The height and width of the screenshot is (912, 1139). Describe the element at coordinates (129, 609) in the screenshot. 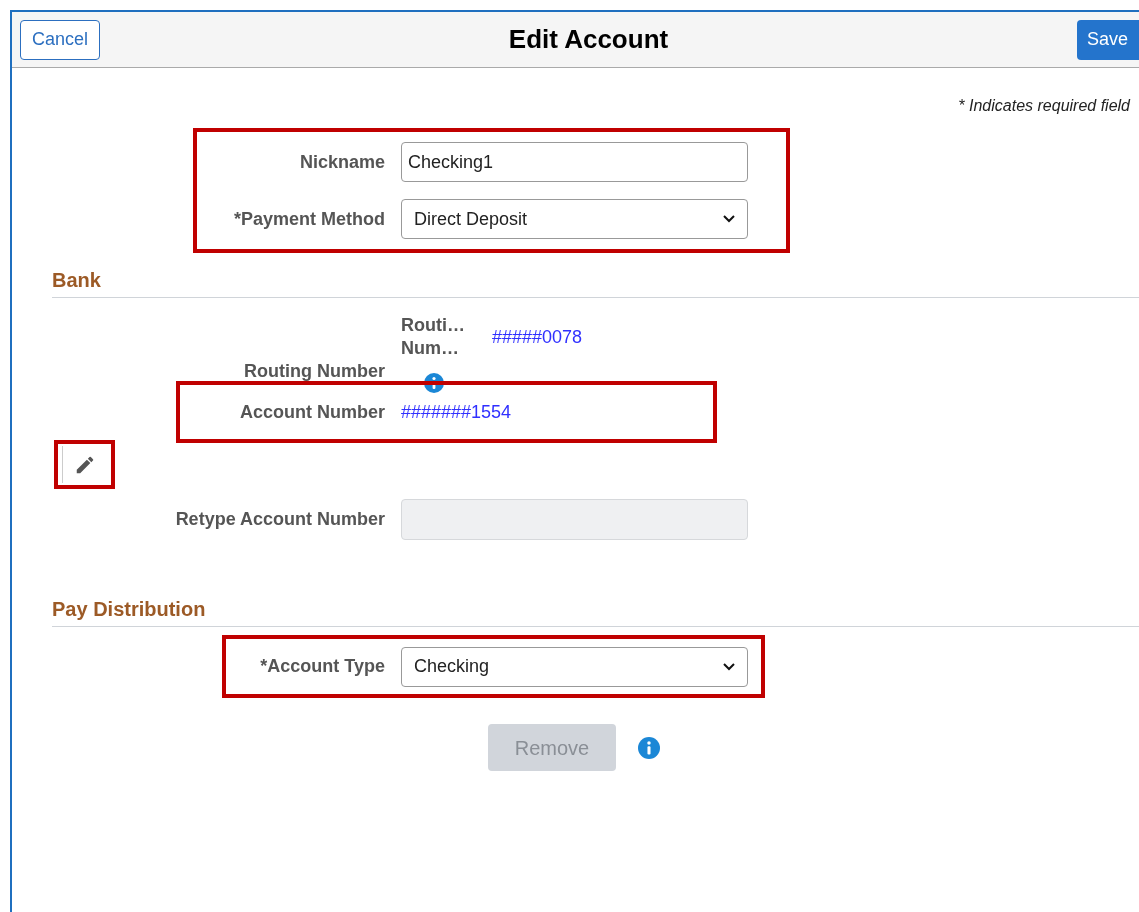

I see `section-heading: Pay Distribution` at that location.